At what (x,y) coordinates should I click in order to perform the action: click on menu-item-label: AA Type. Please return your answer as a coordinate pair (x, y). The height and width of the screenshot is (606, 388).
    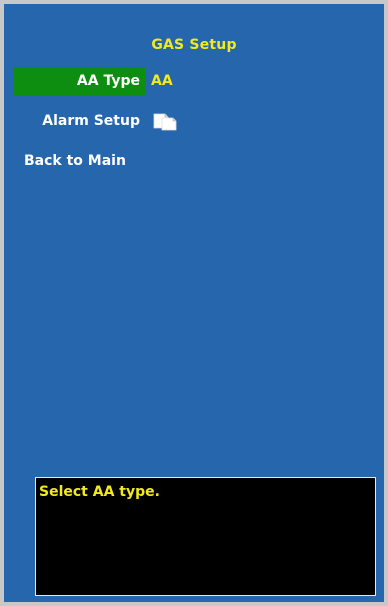
    Looking at the image, I should click on (79, 81).